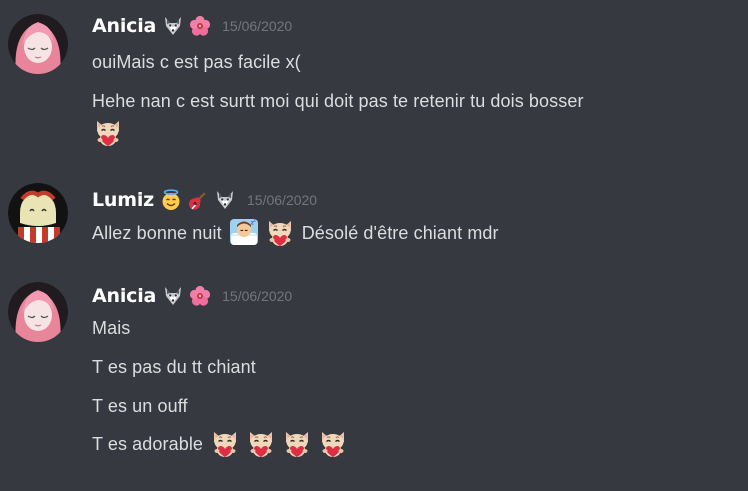  What do you see at coordinates (140, 406) in the screenshot?
I see `message-line: T es un ouff` at bounding box center [140, 406].